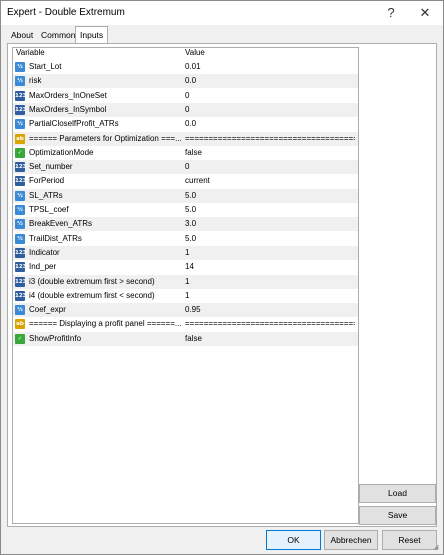 The height and width of the screenshot is (555, 444). Describe the element at coordinates (391, 13) in the screenshot. I see `help-icon: ?` at that location.